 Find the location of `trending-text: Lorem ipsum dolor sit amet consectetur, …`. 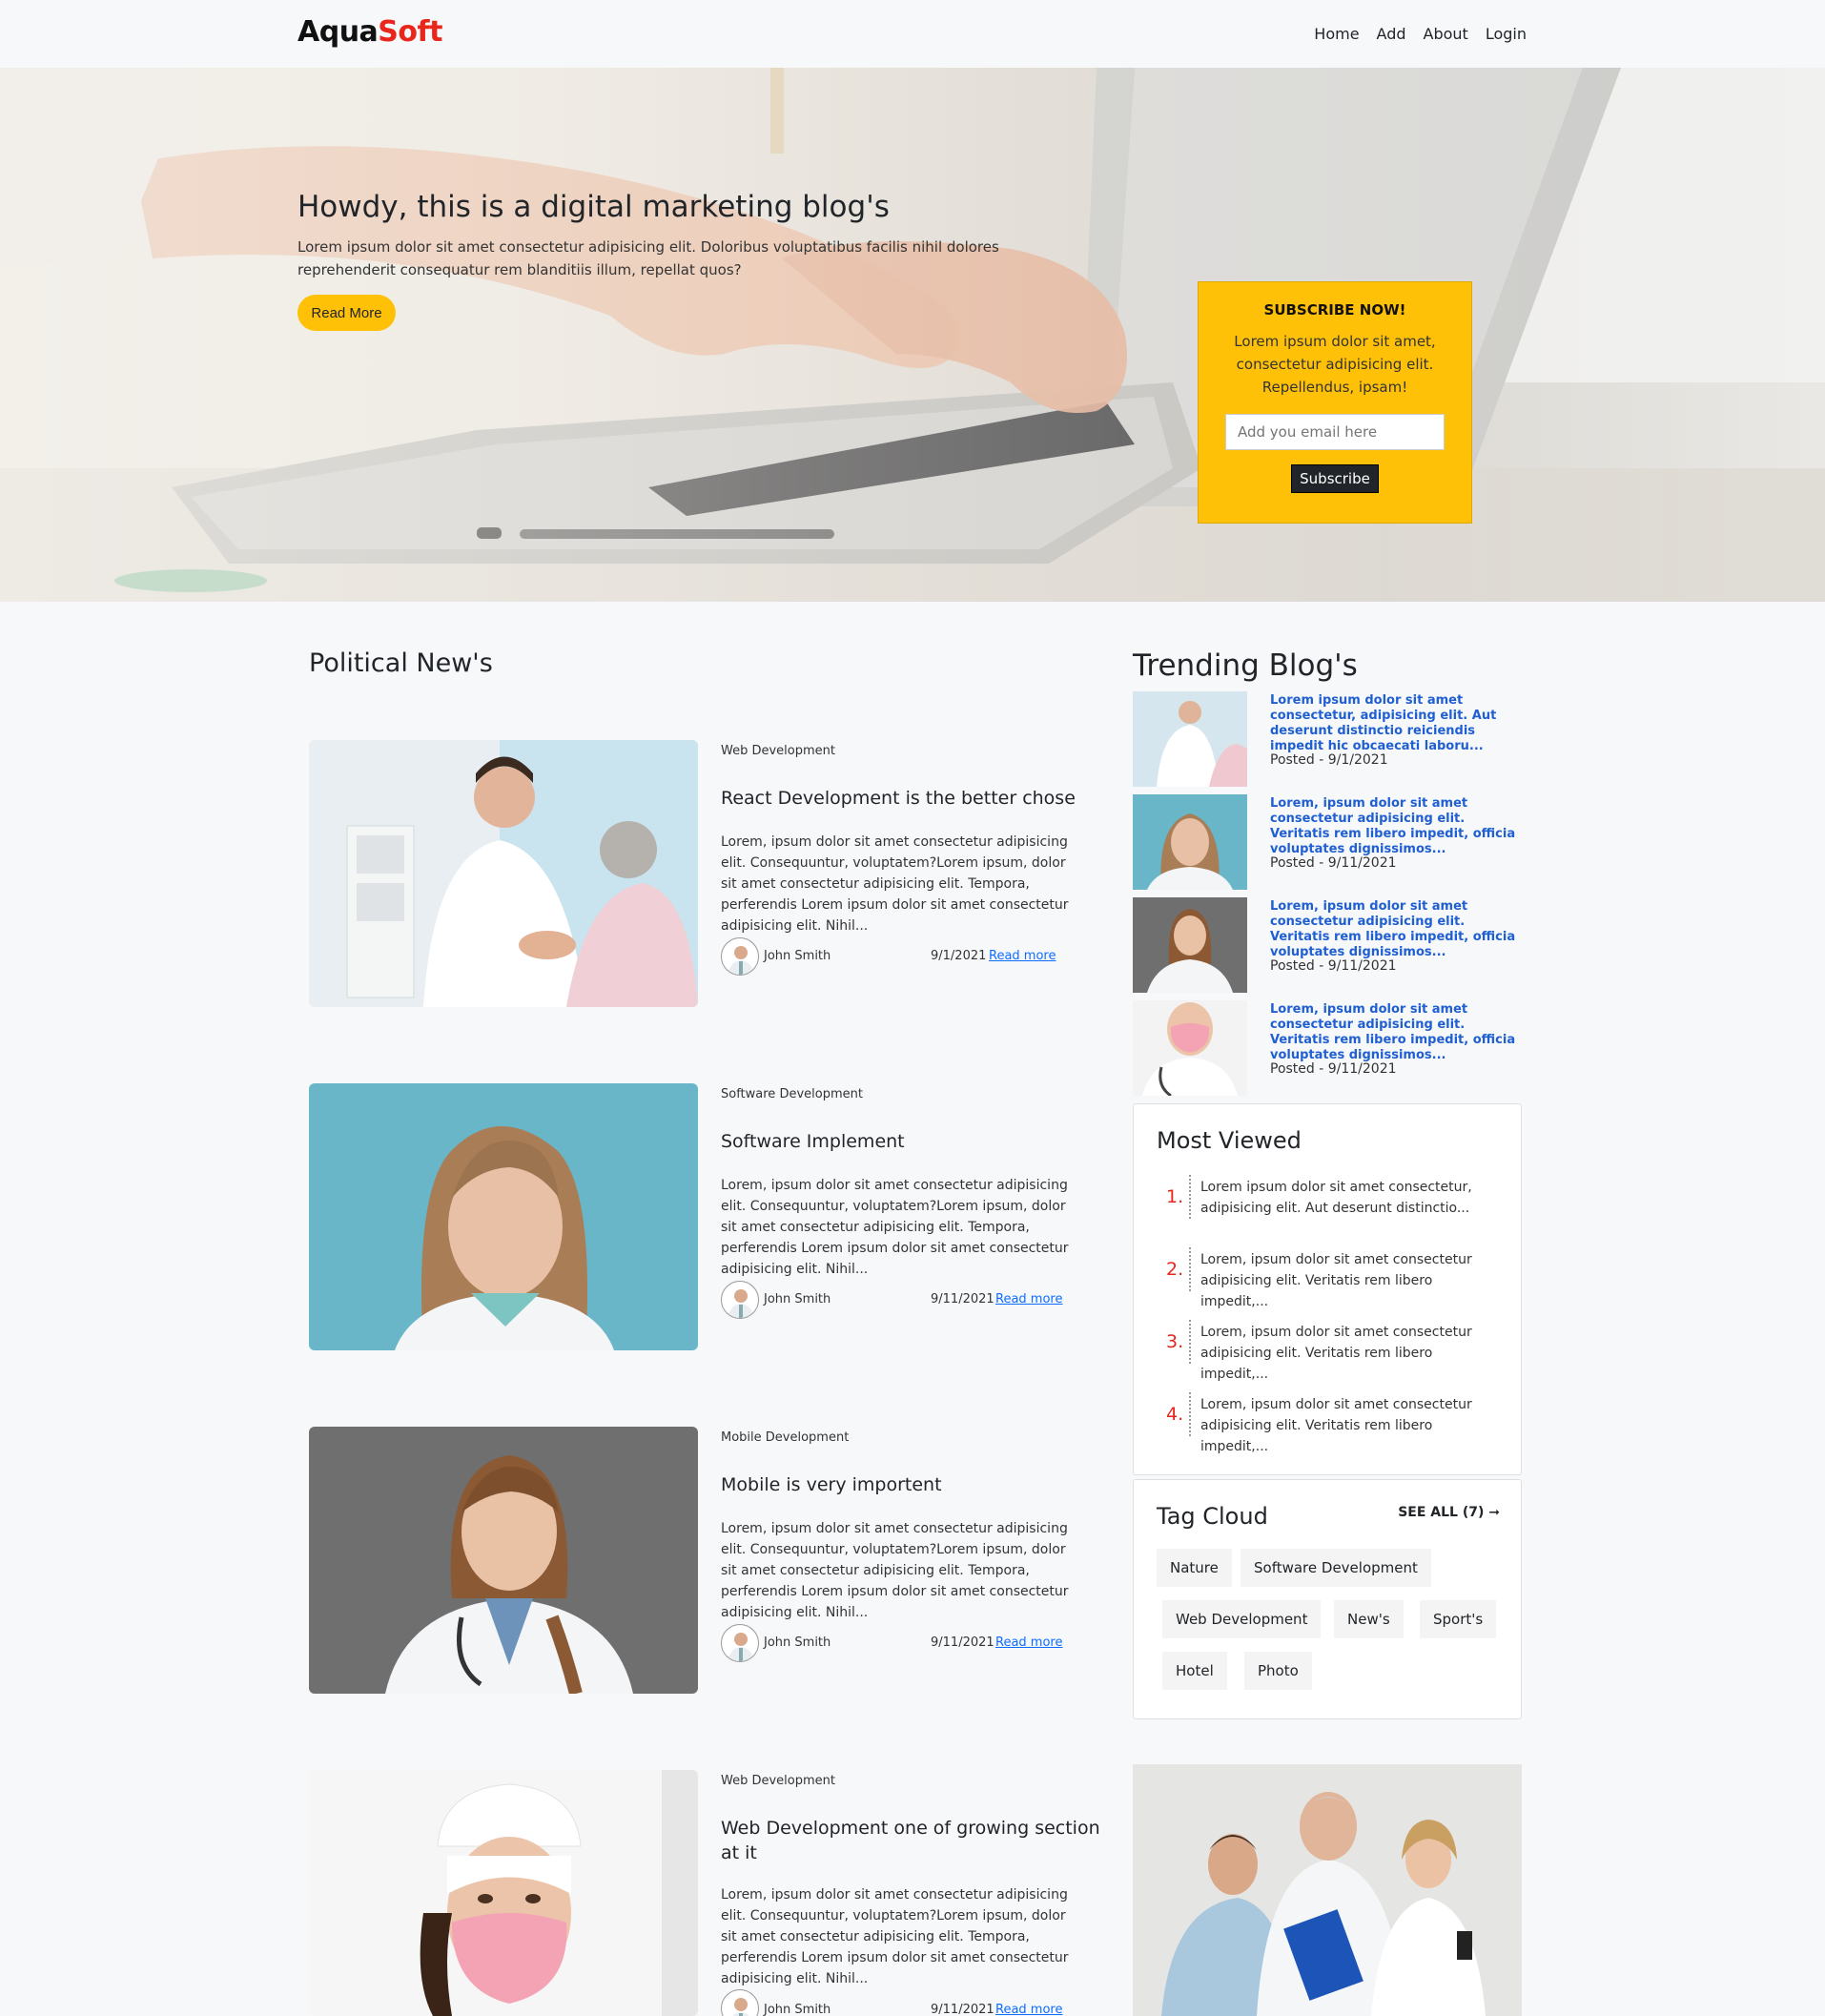

trending-text: Lorem ipsum dolor sit amet consectetur, … is located at coordinates (1383, 723).